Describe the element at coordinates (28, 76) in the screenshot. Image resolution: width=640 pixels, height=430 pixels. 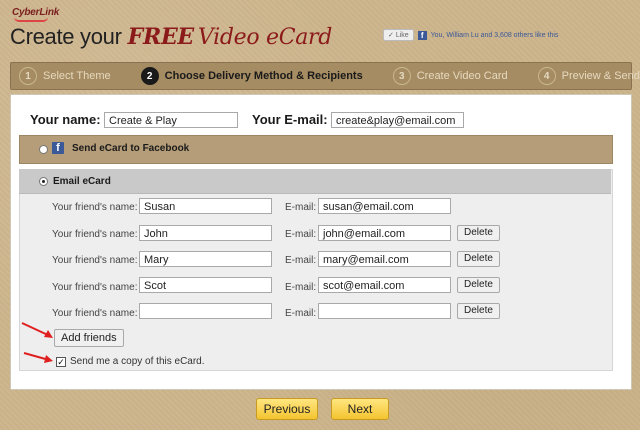
I see `step-number: 1` at that location.